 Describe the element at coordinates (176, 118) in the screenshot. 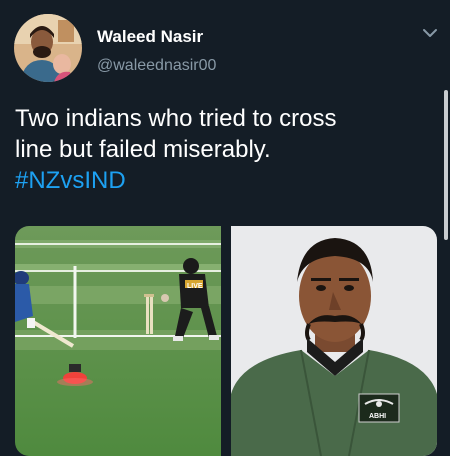

I see `tweet-text-line1: Two indians who tried to cross` at that location.